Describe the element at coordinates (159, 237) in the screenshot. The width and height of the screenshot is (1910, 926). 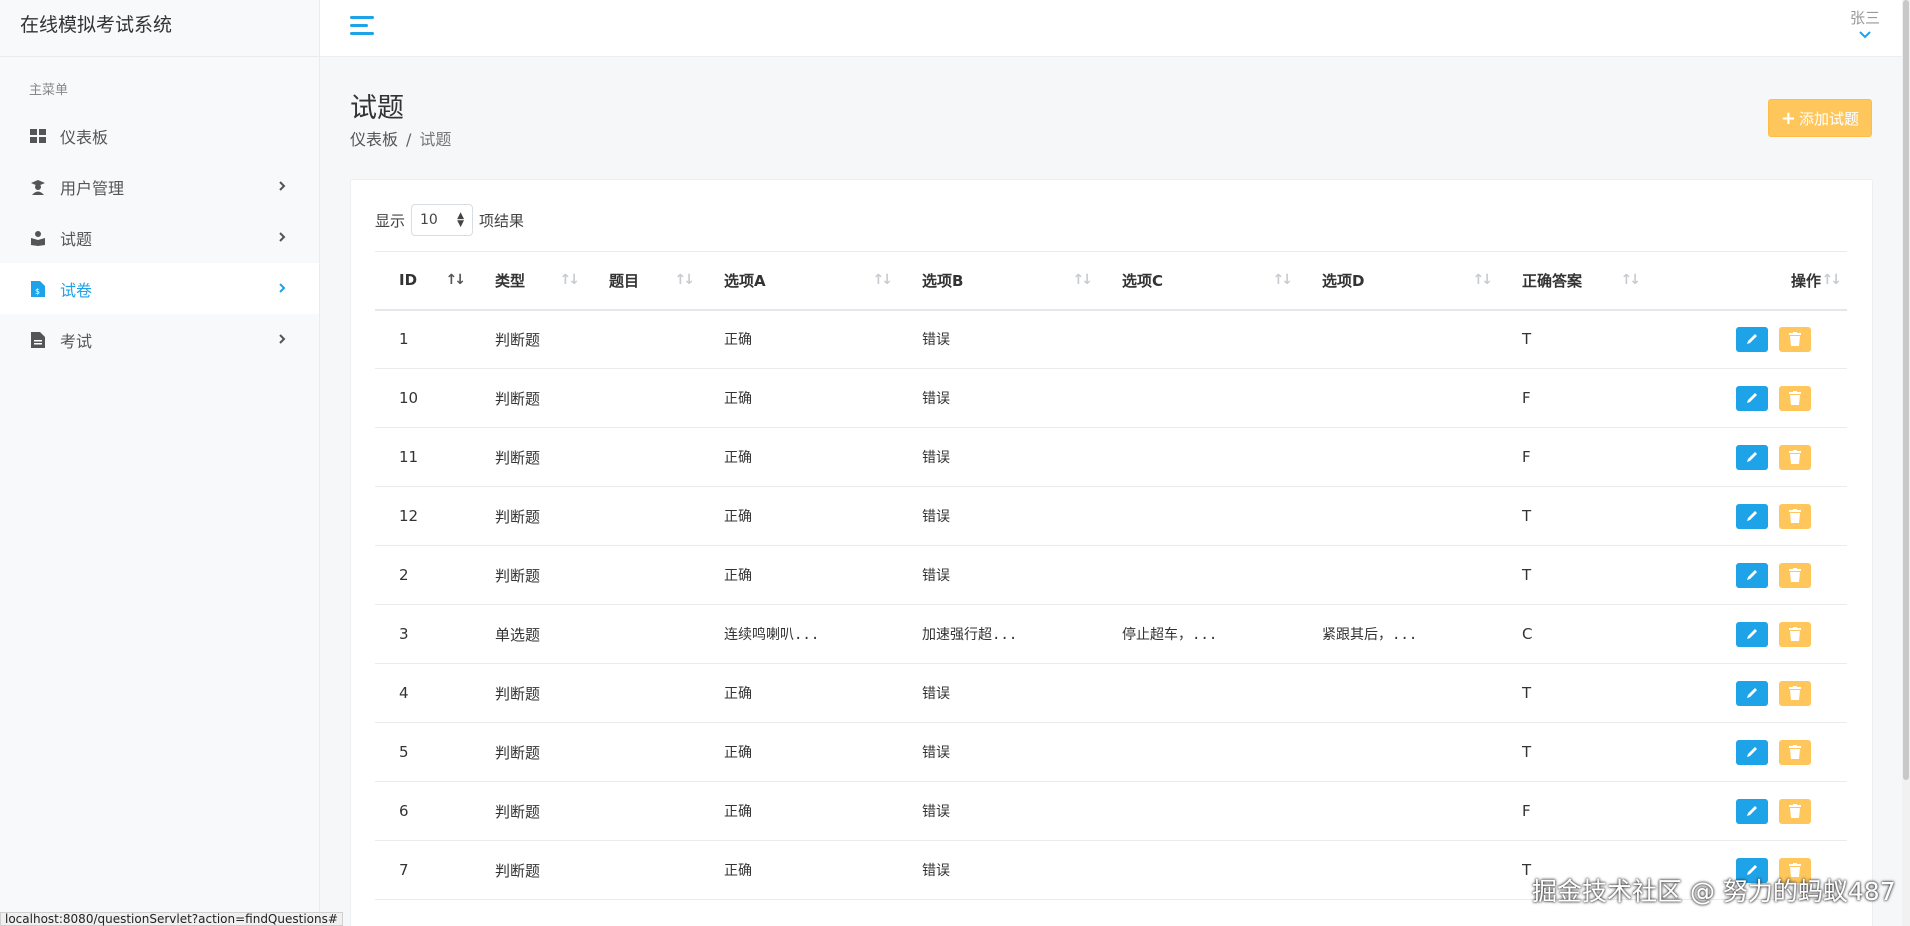
I see `sidebar-item-questions: 试题` at that location.